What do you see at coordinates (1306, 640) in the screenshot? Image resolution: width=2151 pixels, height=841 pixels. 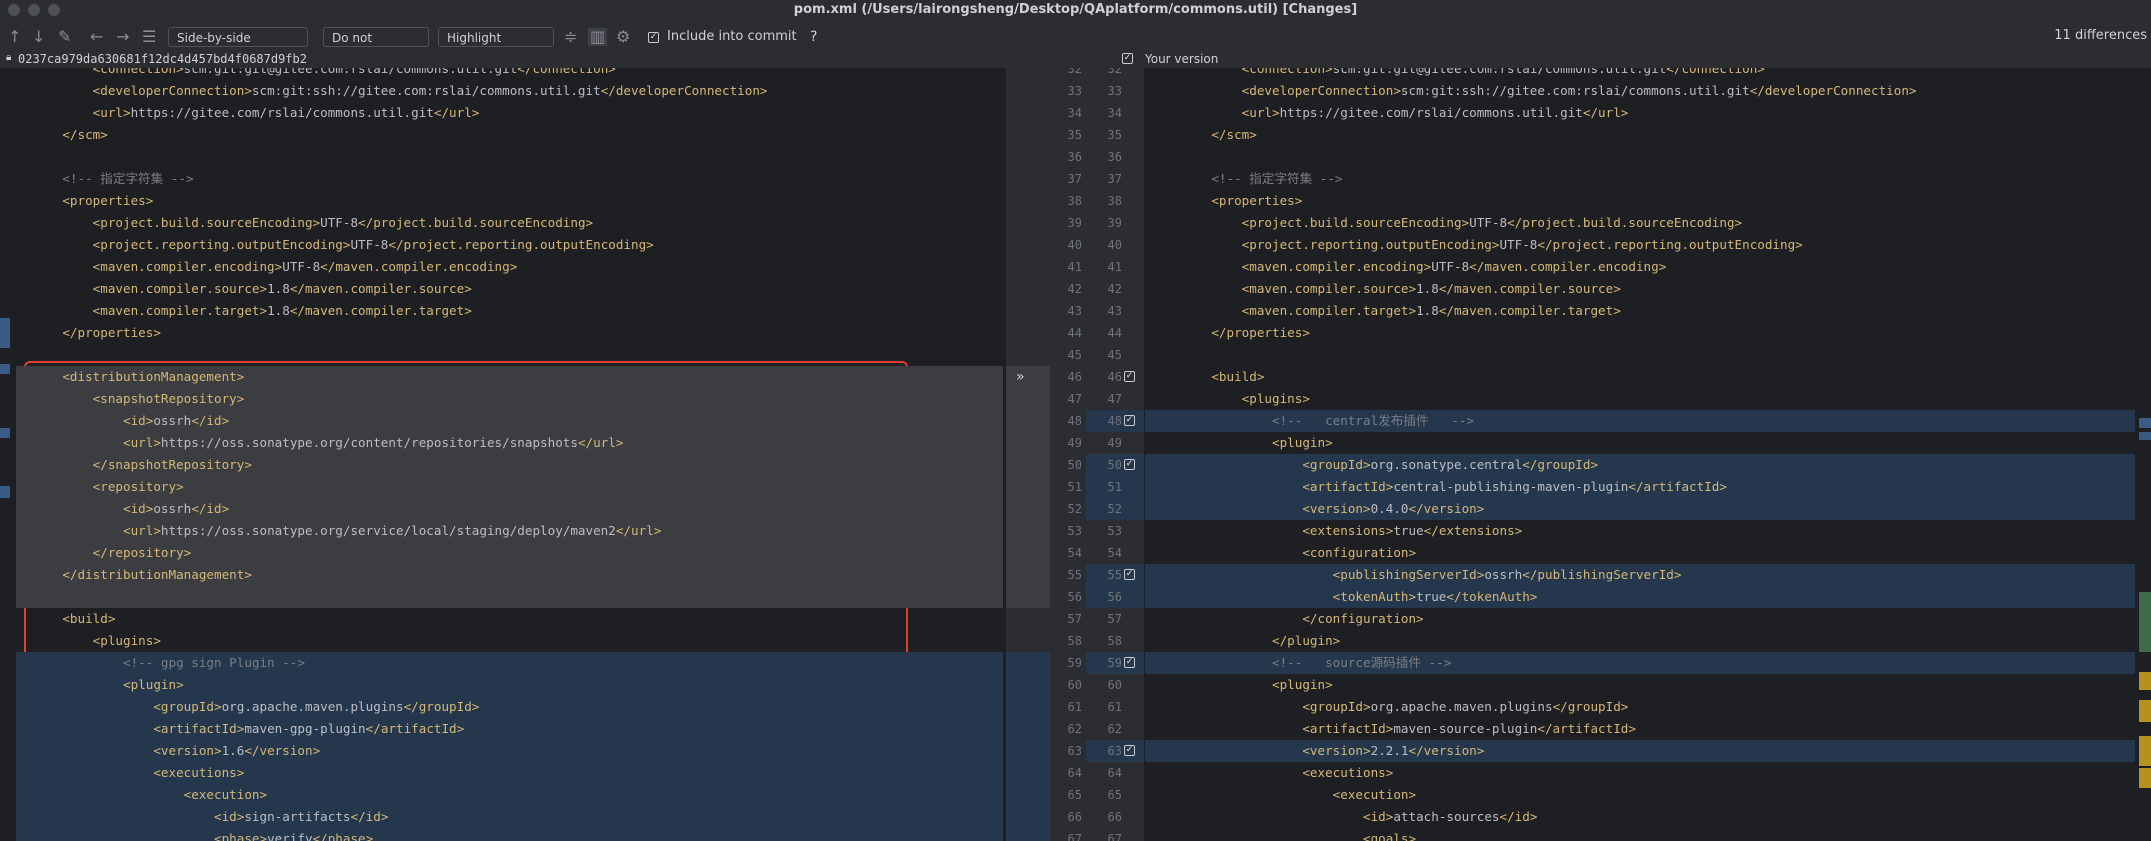 I see `code-text: </plugin>` at bounding box center [1306, 640].